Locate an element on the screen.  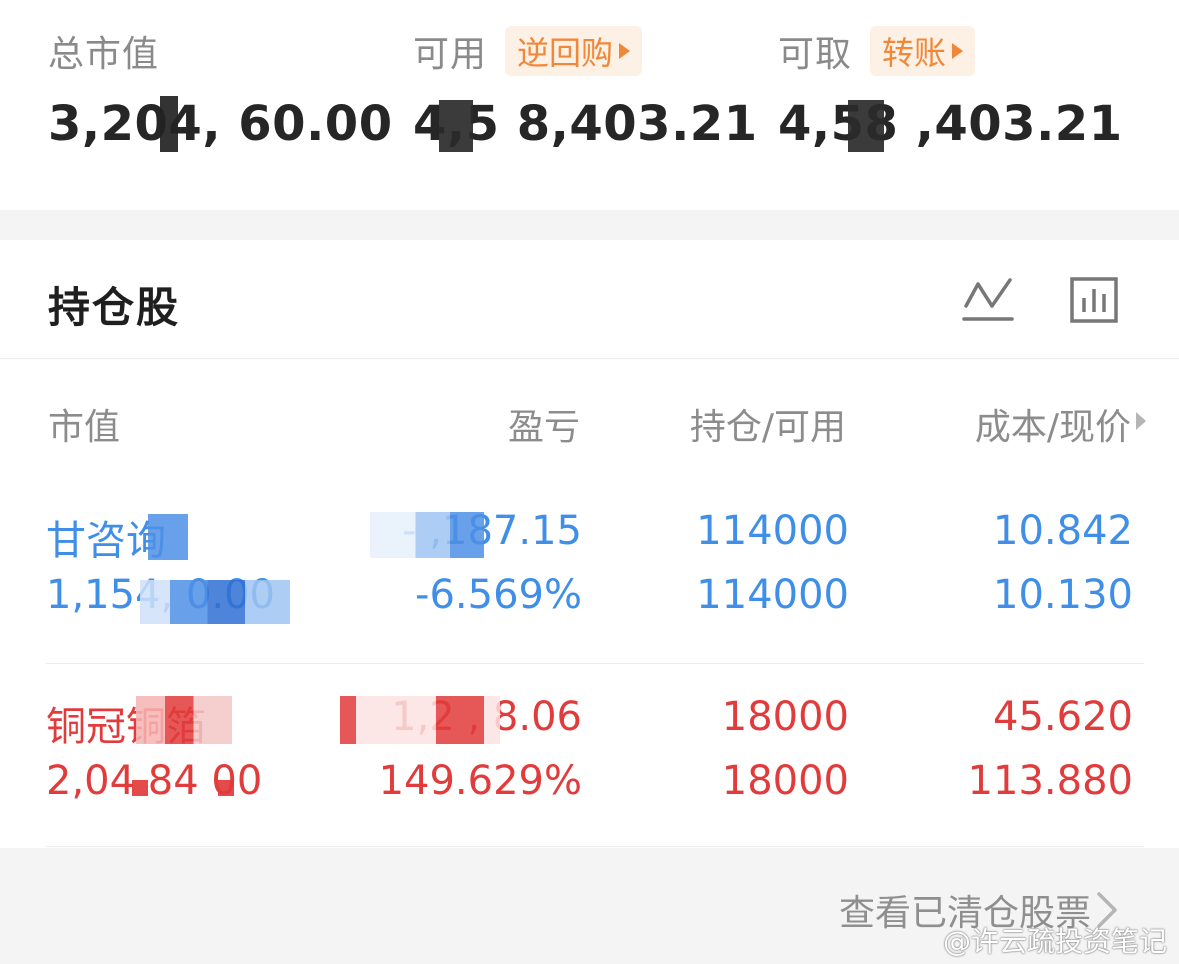
holdings-title: 持仓股 is located at coordinates (114, 307).